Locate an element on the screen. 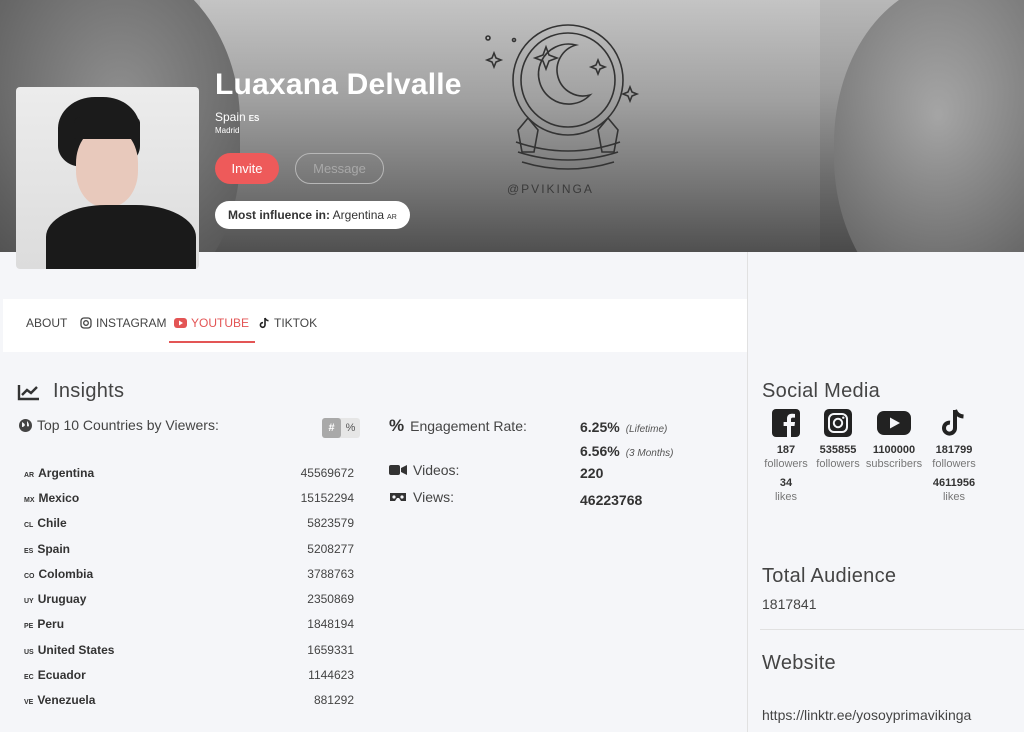  facebook-icon is located at coordinates (786, 423).